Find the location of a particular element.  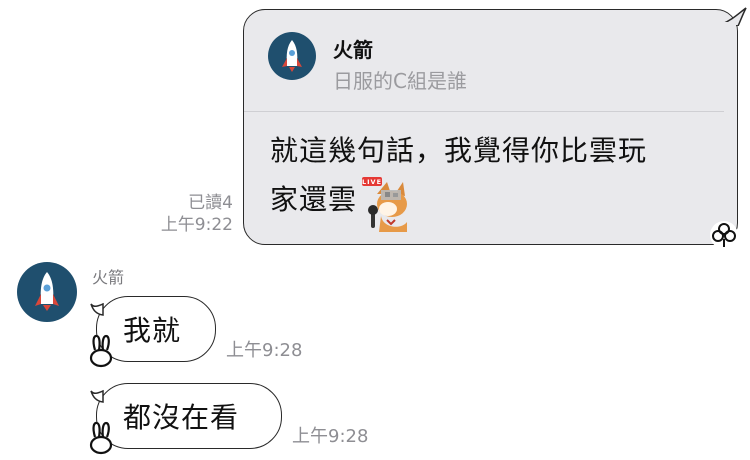

fox-streamer-sticker-icon: LIVE is located at coordinates (388, 204).